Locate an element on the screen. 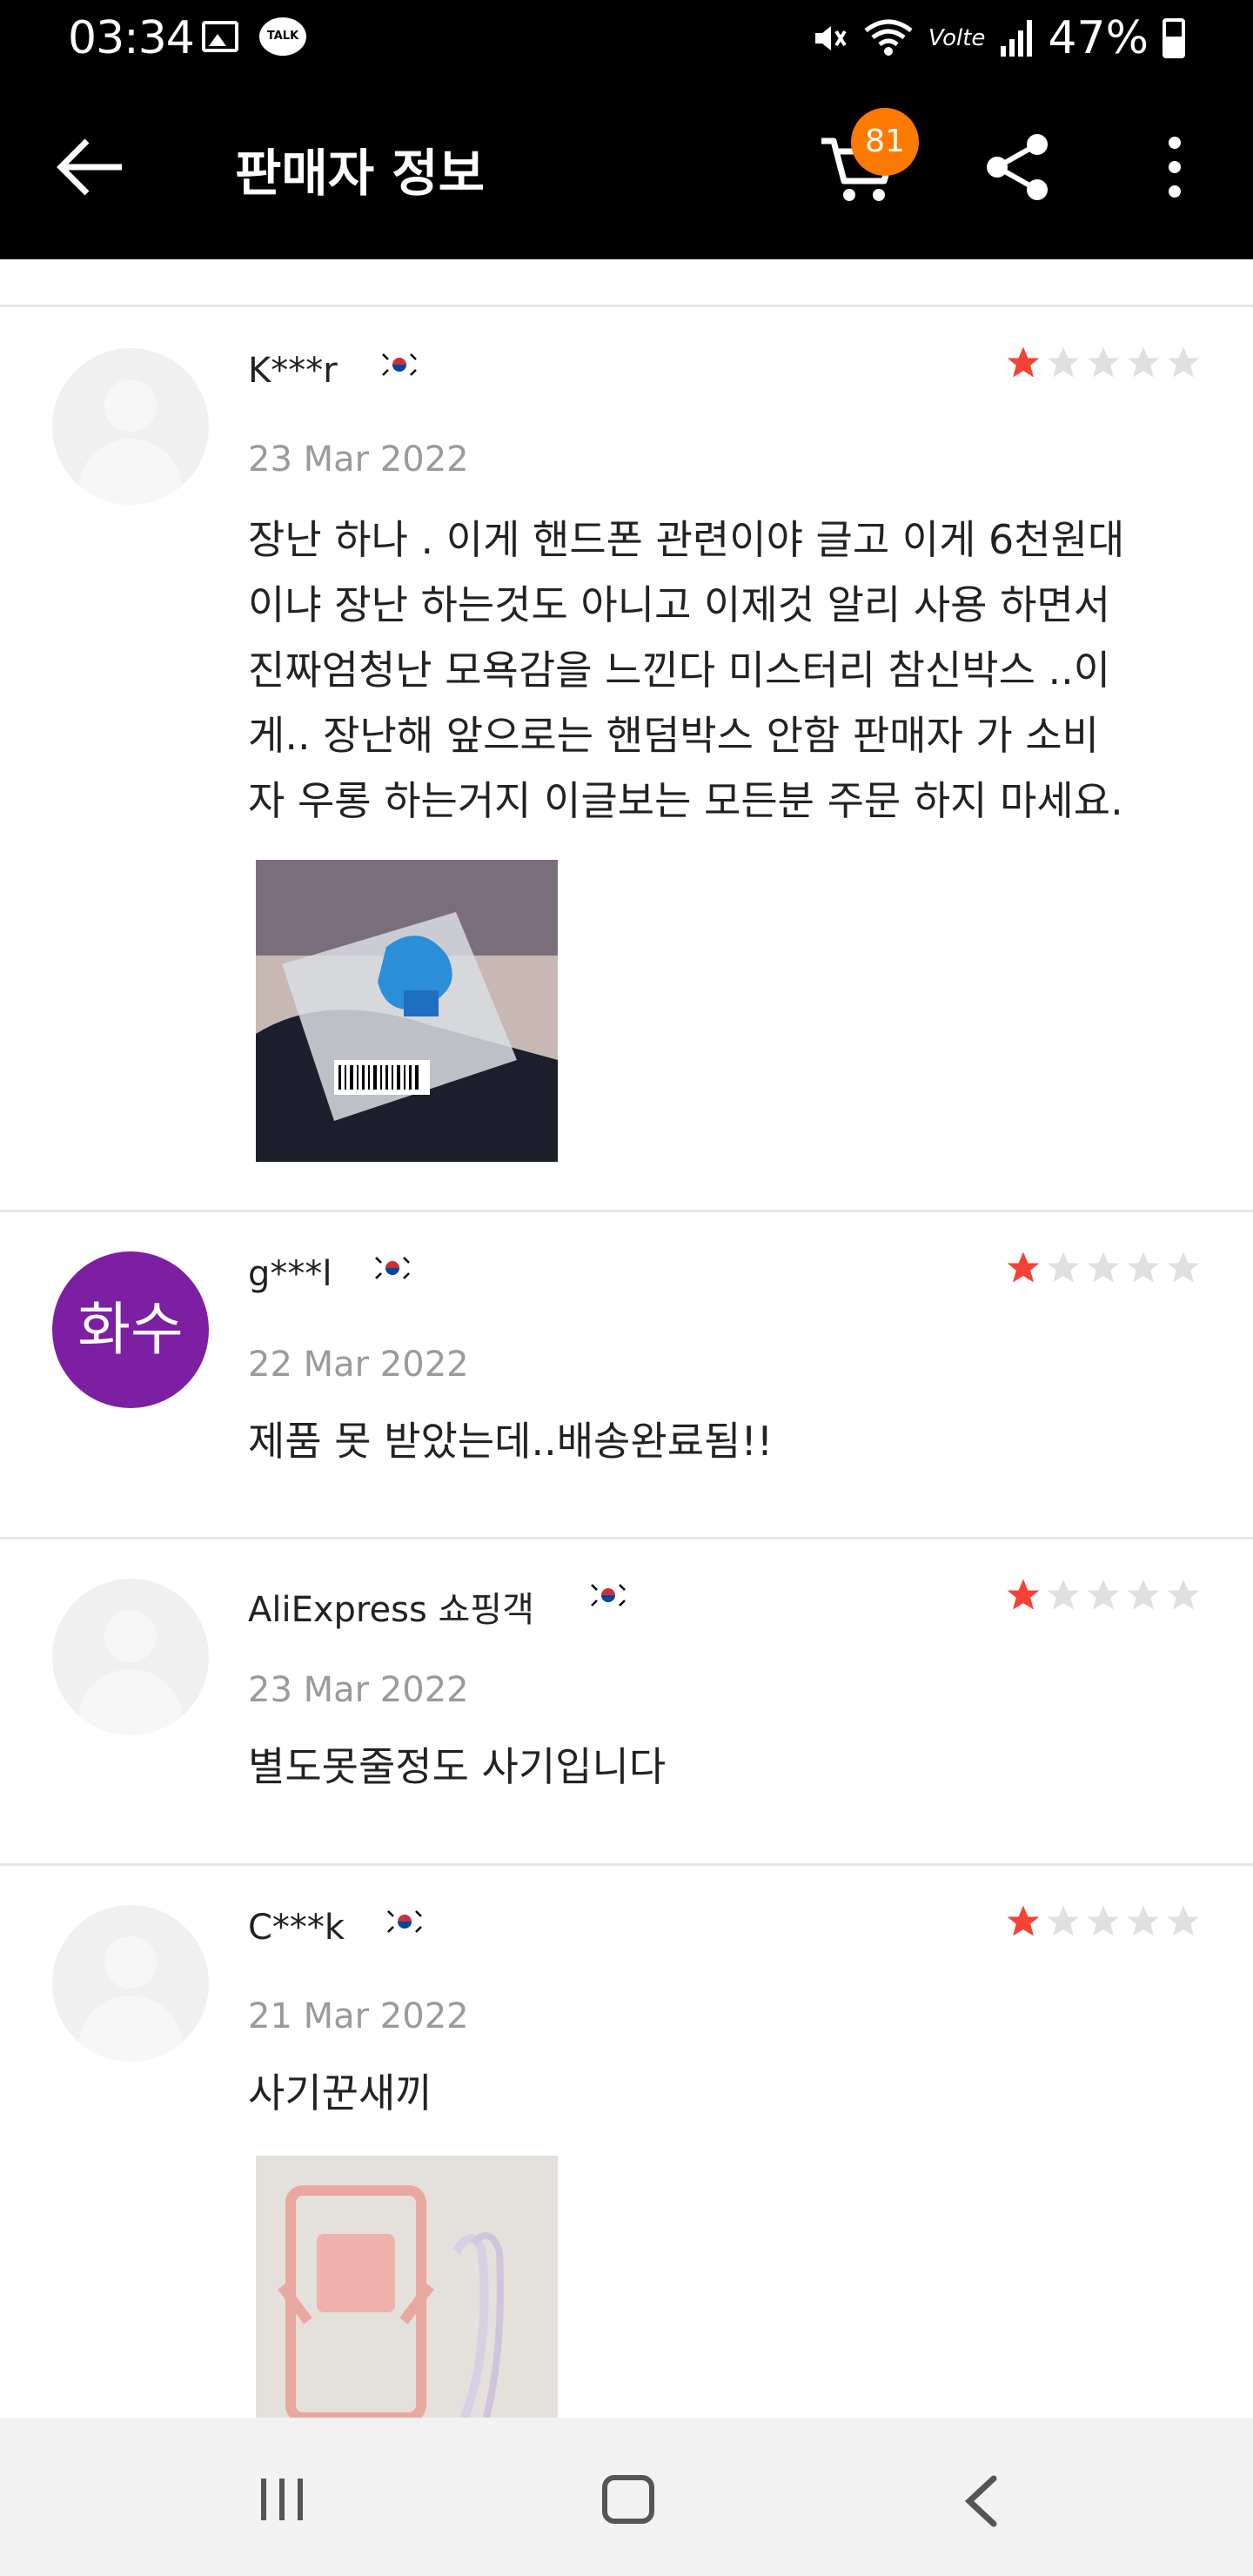  more-vertical-icon is located at coordinates (1175, 167).